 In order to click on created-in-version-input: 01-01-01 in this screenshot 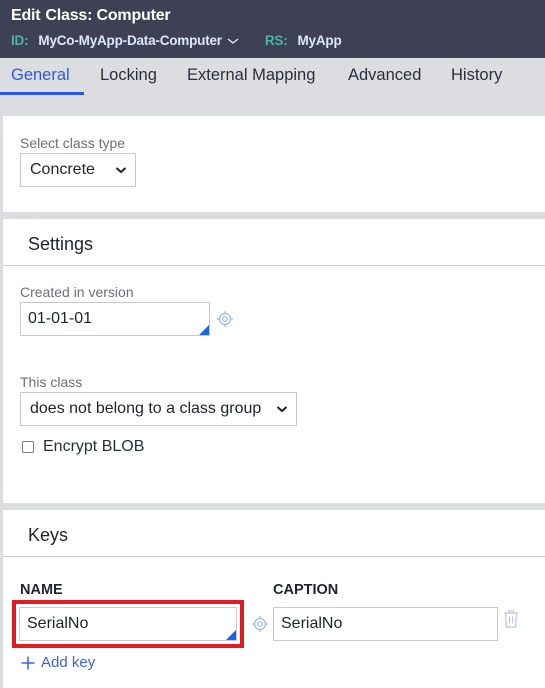, I will do `click(115, 319)`.